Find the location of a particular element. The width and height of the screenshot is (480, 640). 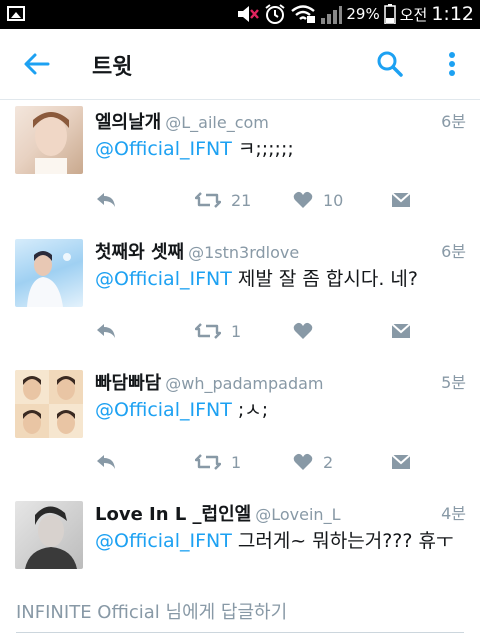

like-count: 2 is located at coordinates (328, 462).